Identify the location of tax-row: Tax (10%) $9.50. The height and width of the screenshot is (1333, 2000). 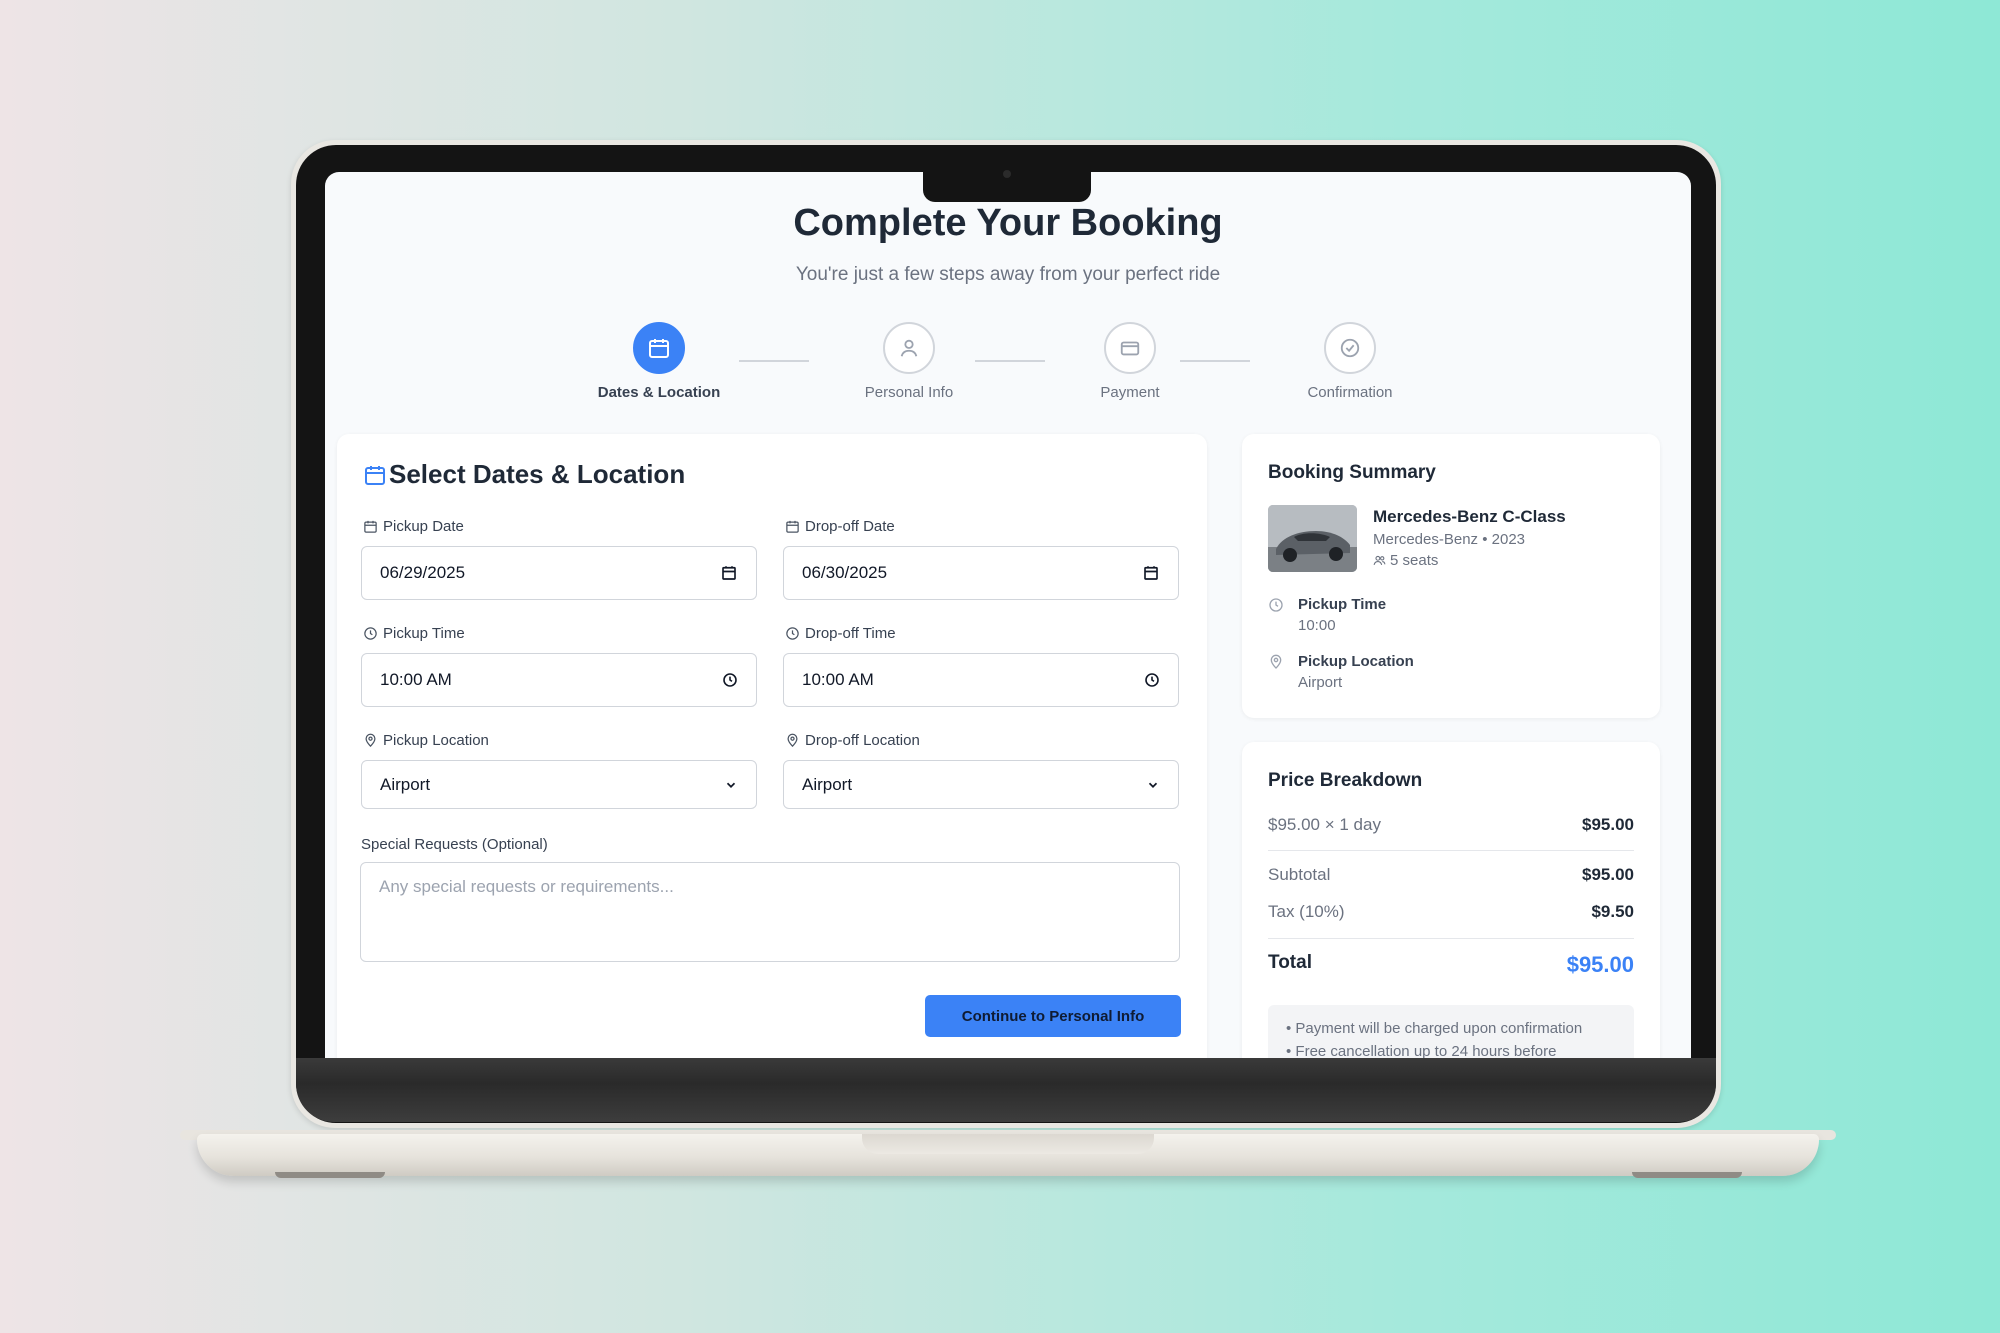
(1451, 911).